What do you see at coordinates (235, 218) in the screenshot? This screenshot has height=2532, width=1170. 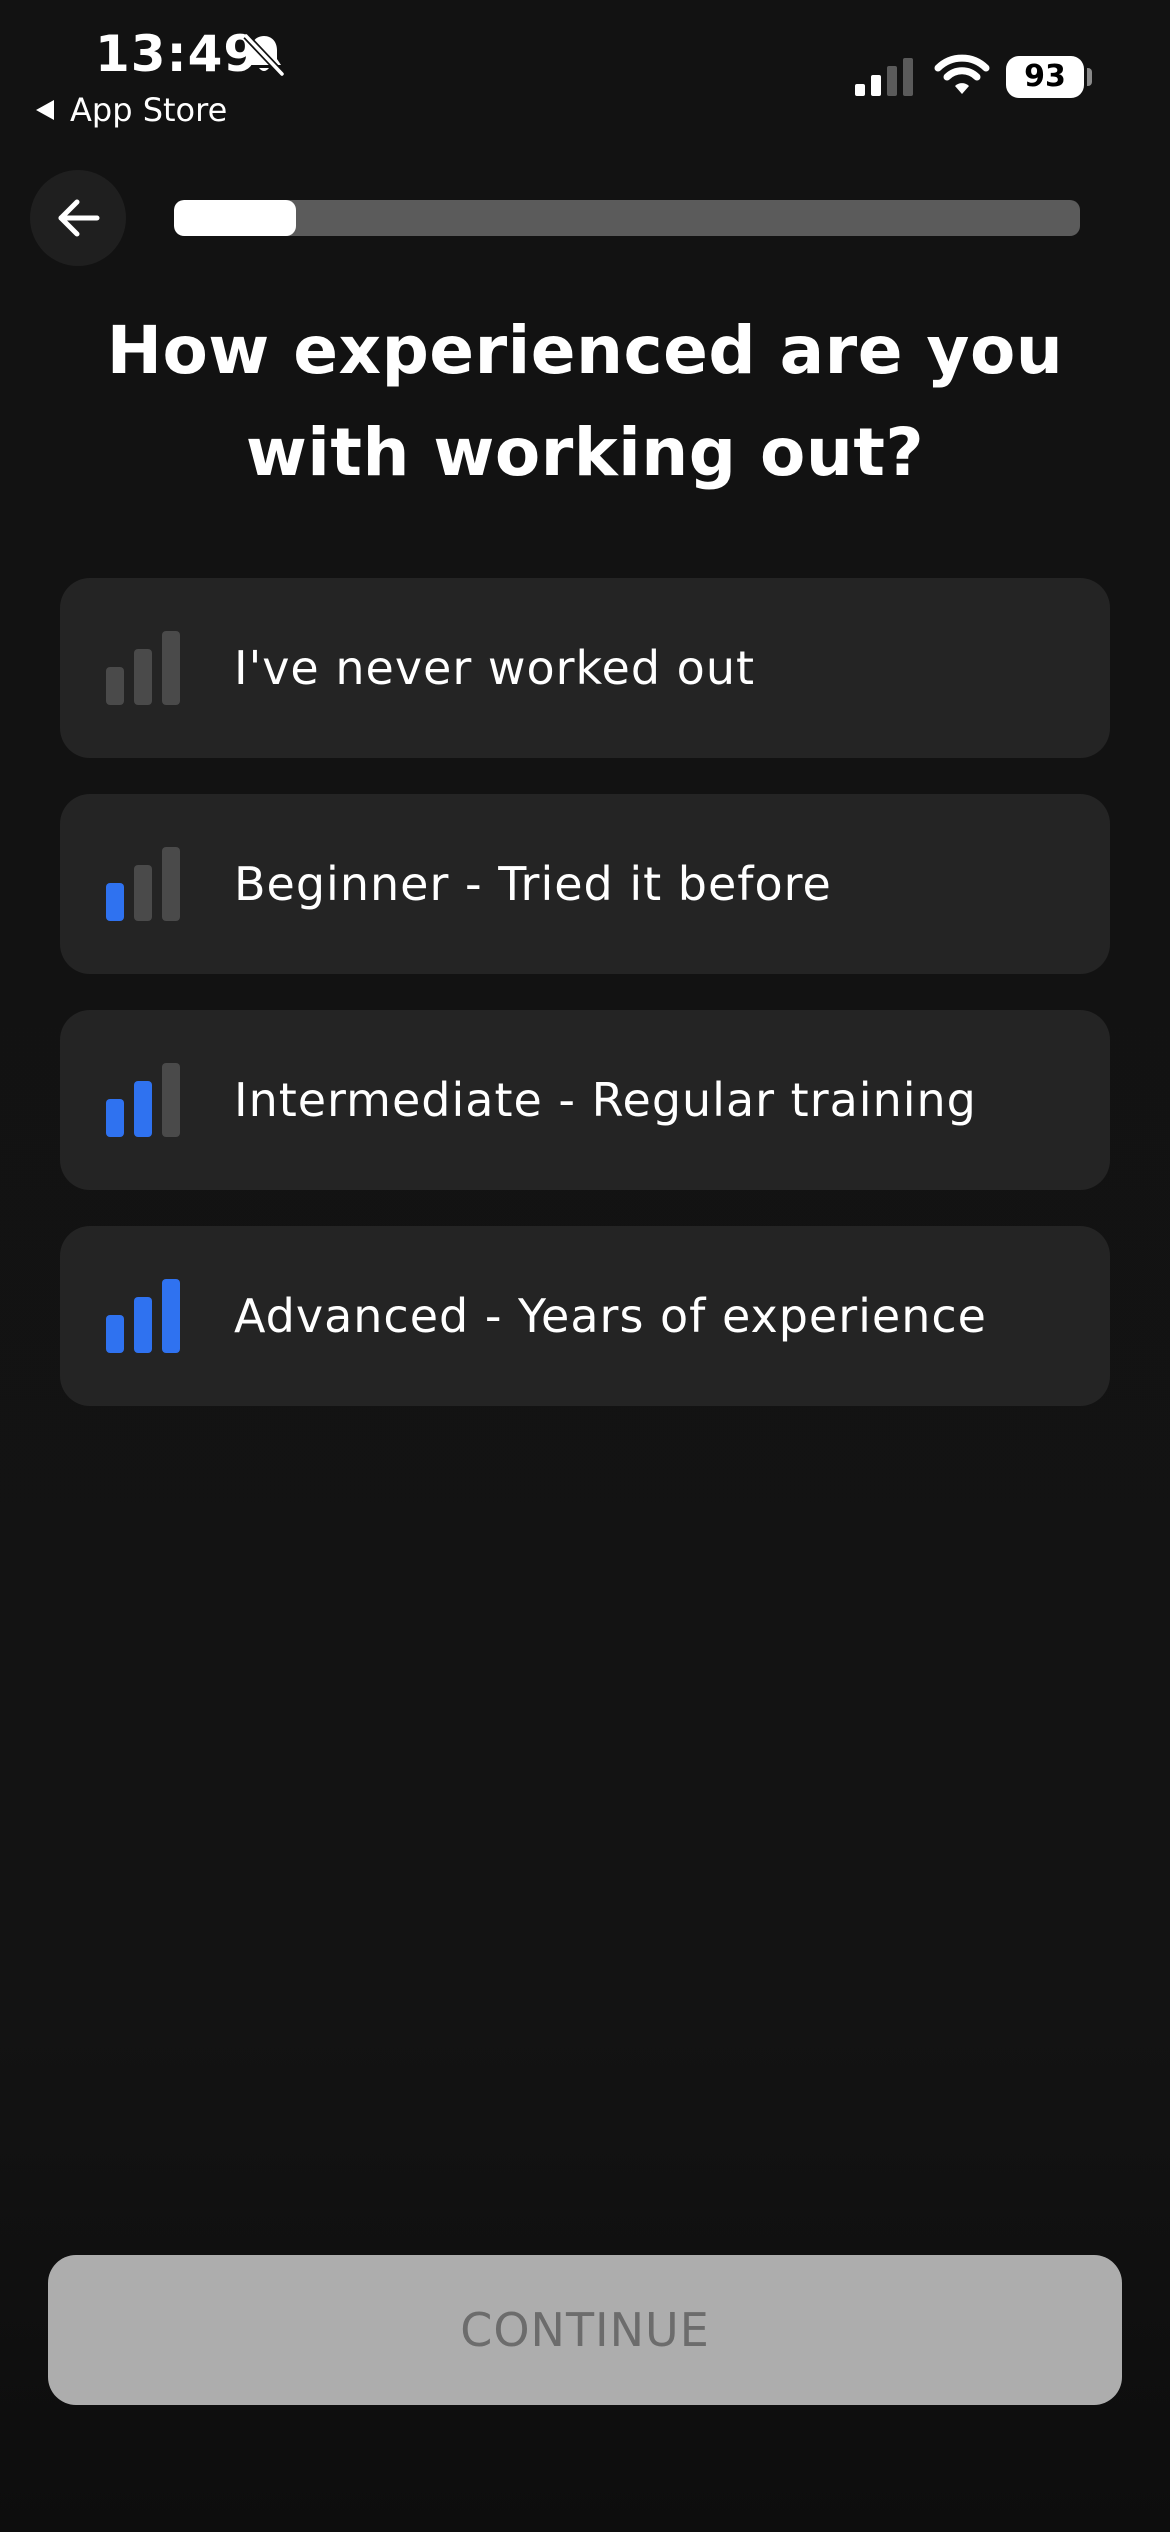 I see `progress-fill` at bounding box center [235, 218].